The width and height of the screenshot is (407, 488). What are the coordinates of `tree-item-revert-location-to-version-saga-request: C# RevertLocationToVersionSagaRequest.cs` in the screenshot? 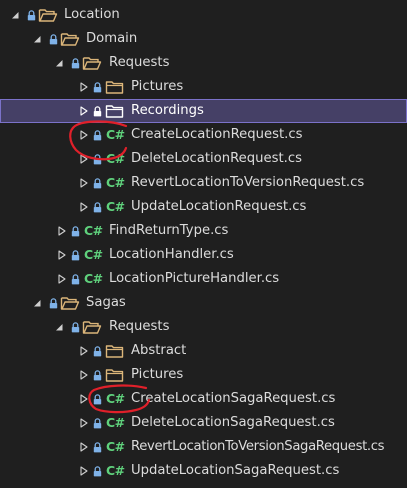 It's located at (203, 447).